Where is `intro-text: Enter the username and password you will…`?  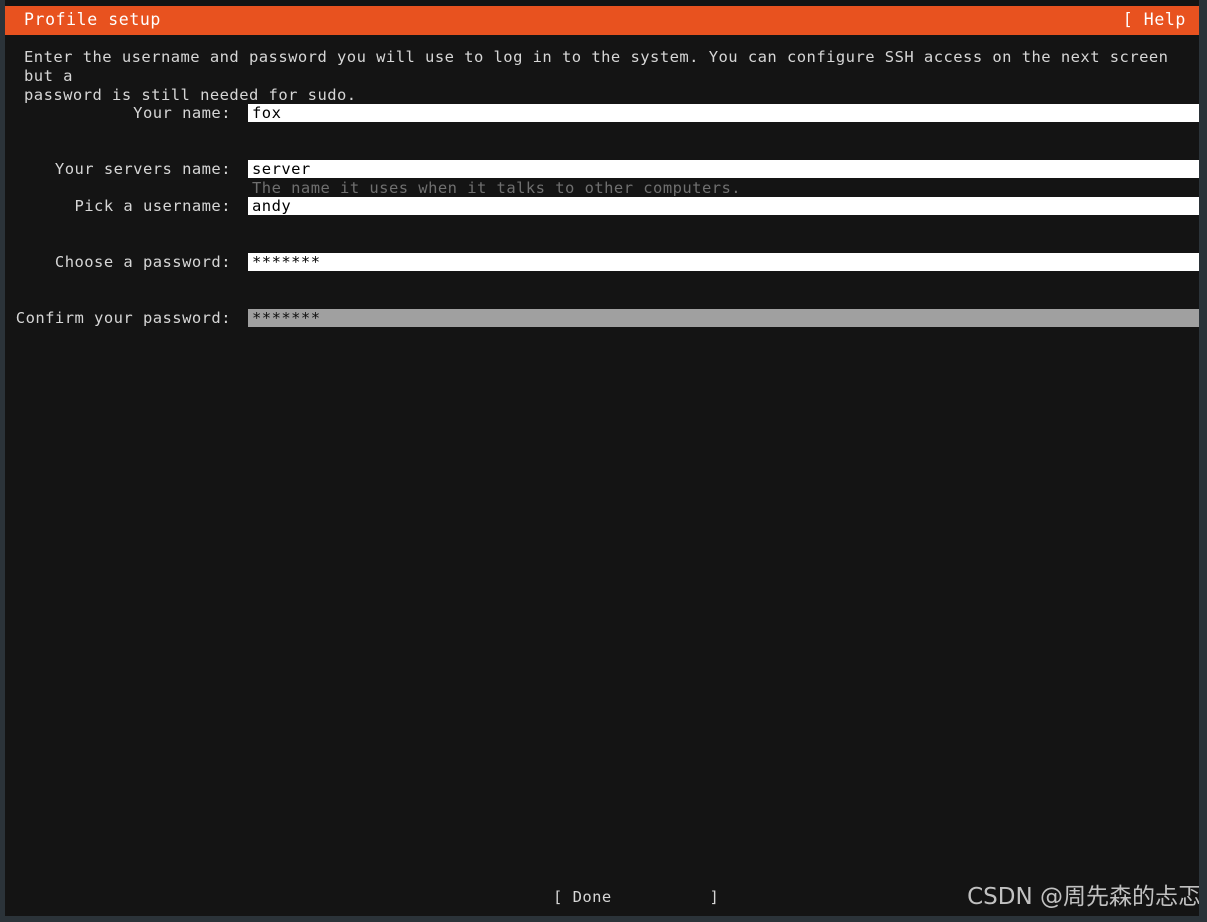 intro-text: Enter the username and password you will… is located at coordinates (596, 76).